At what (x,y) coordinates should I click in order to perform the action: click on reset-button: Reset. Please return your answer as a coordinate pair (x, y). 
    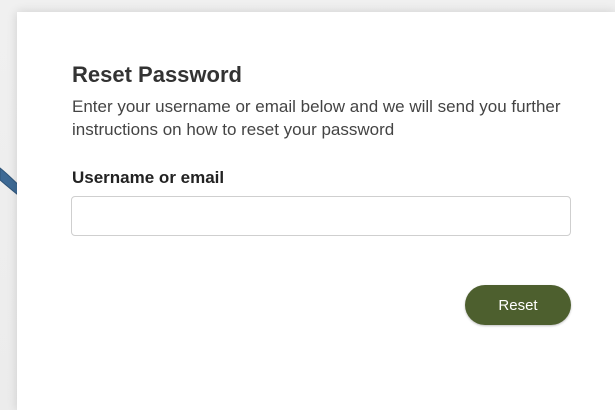
    Looking at the image, I should click on (518, 305).